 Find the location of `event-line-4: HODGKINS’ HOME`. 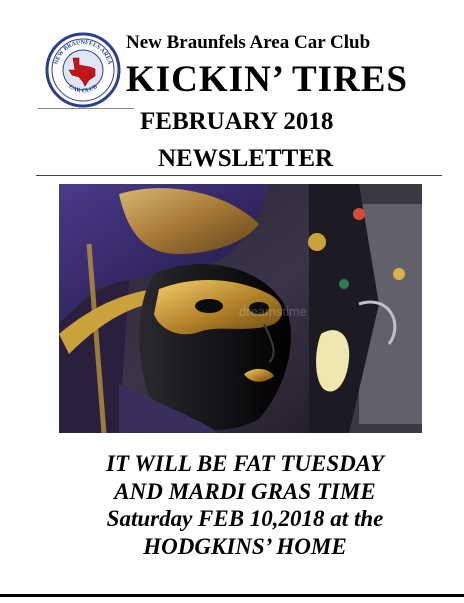

event-line-4: HODGKINS’ HOME is located at coordinates (245, 546).